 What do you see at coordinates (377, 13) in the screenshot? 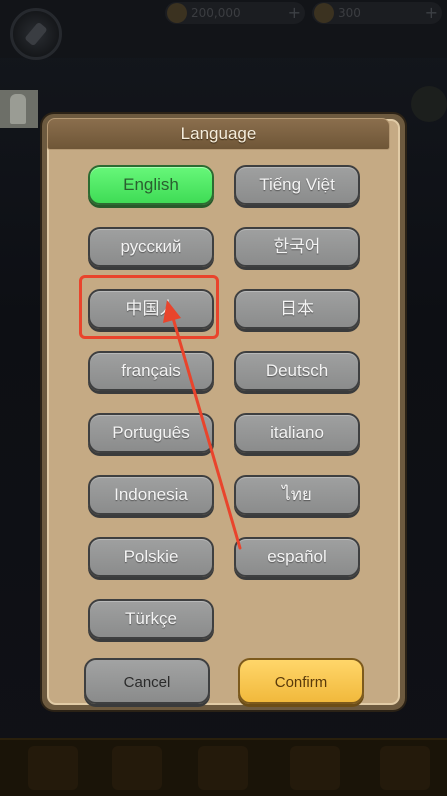
I see `gem-resource: 300 +` at bounding box center [377, 13].